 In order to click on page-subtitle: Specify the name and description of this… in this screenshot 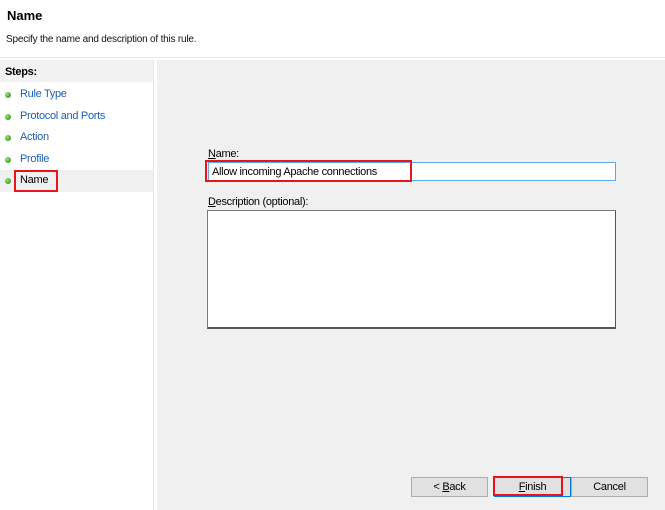, I will do `click(101, 39)`.